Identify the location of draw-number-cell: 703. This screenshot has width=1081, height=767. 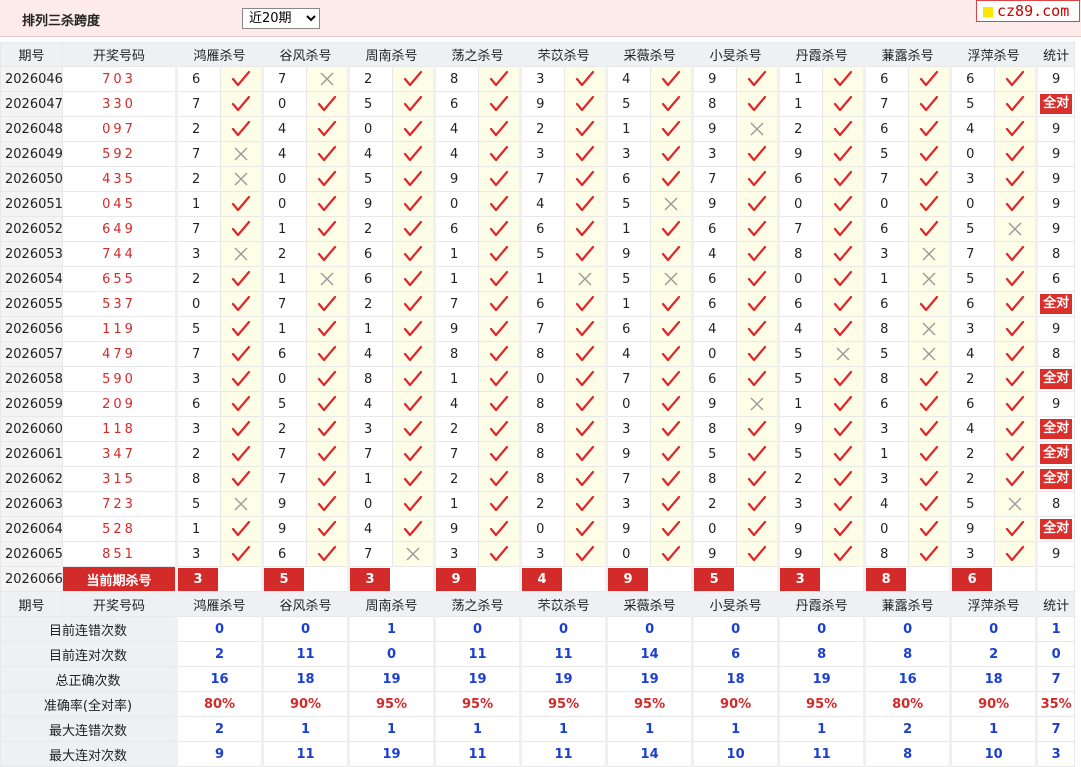
(119, 79).